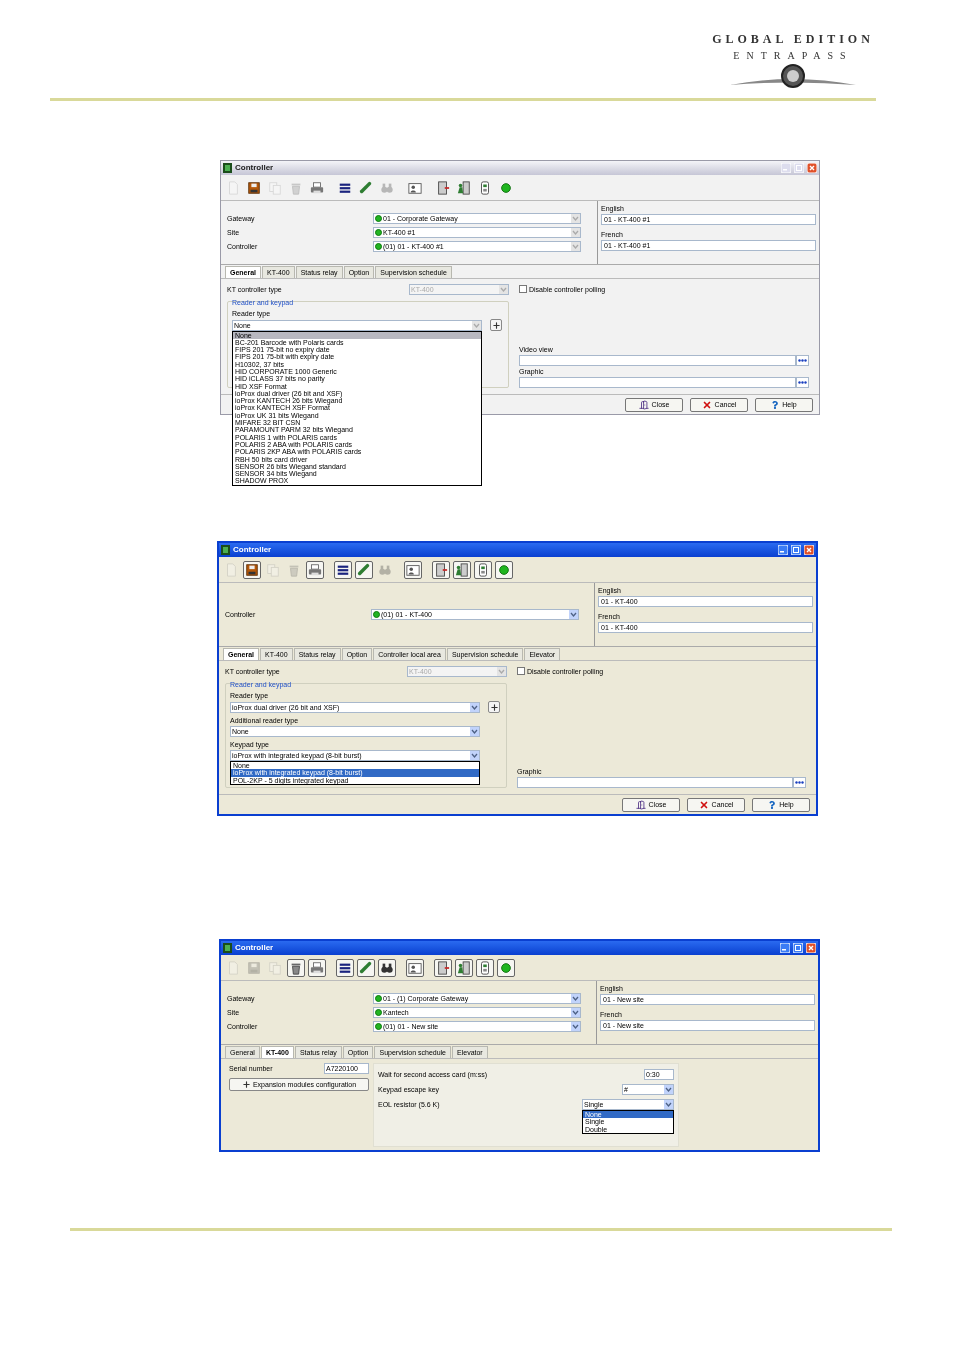  What do you see at coordinates (793, 56) in the screenshot?
I see `logo-subtitle: ENTRAPASS` at bounding box center [793, 56].